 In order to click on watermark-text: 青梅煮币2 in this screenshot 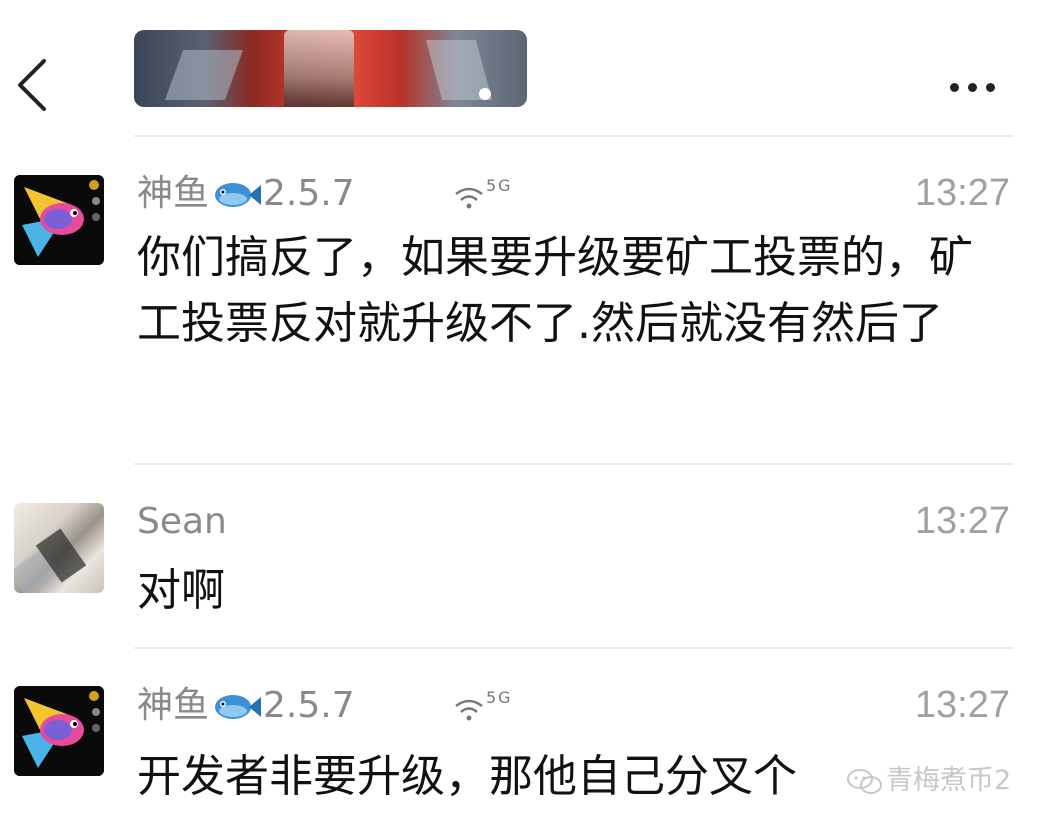, I will do `click(949, 780)`.